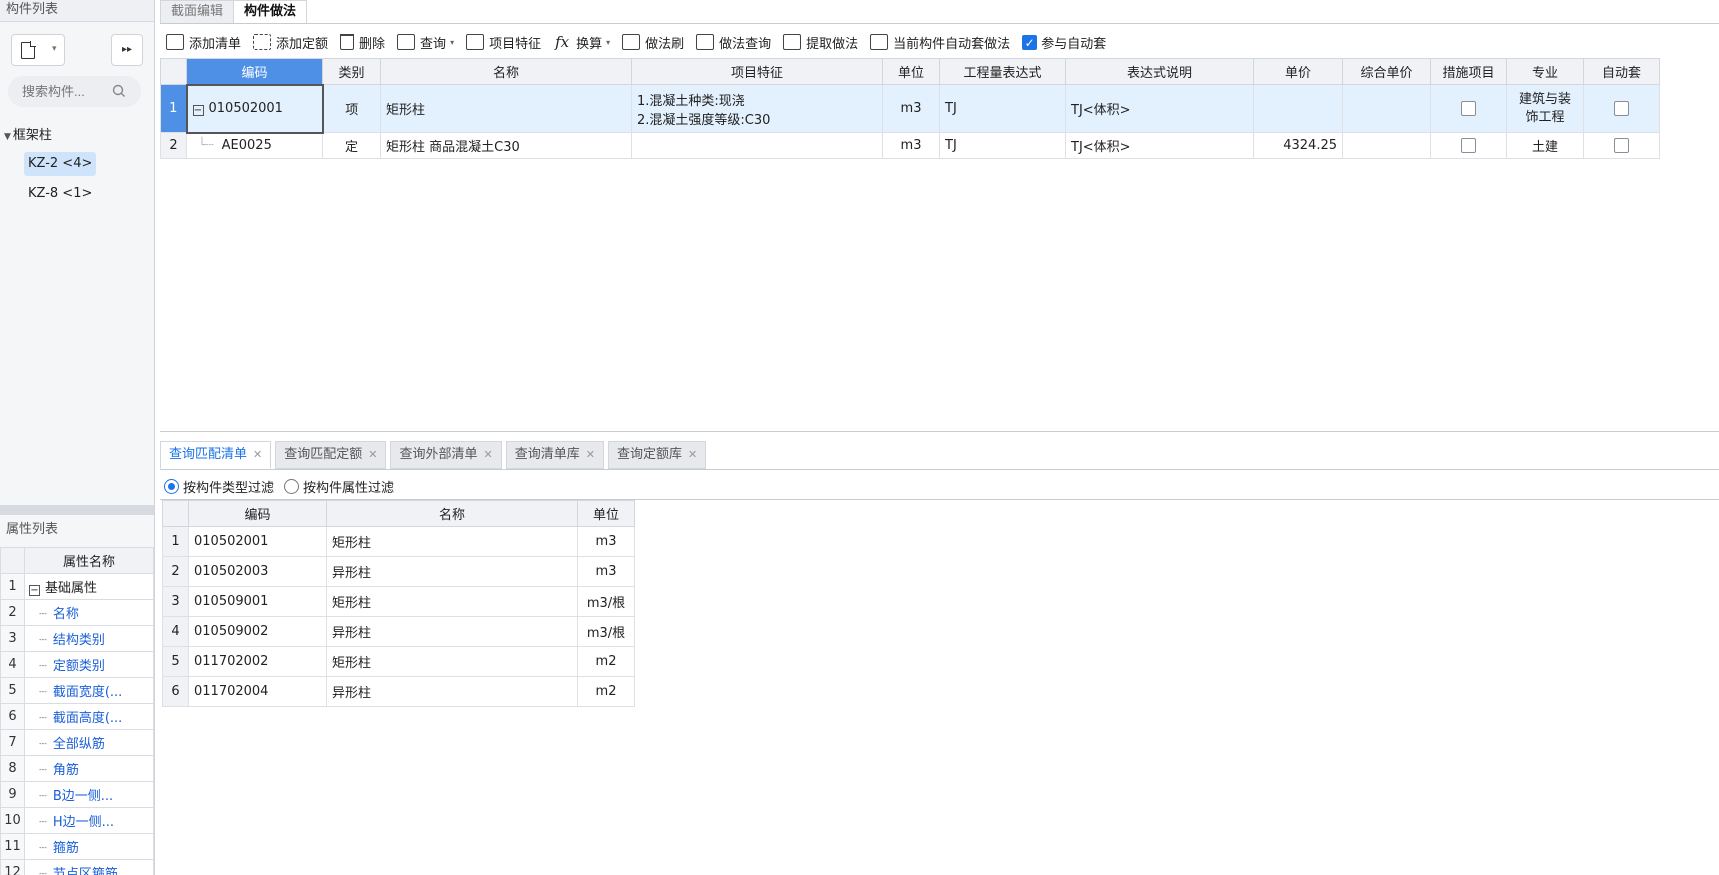  What do you see at coordinates (77, 510) in the screenshot?
I see `panel-splitter` at bounding box center [77, 510].